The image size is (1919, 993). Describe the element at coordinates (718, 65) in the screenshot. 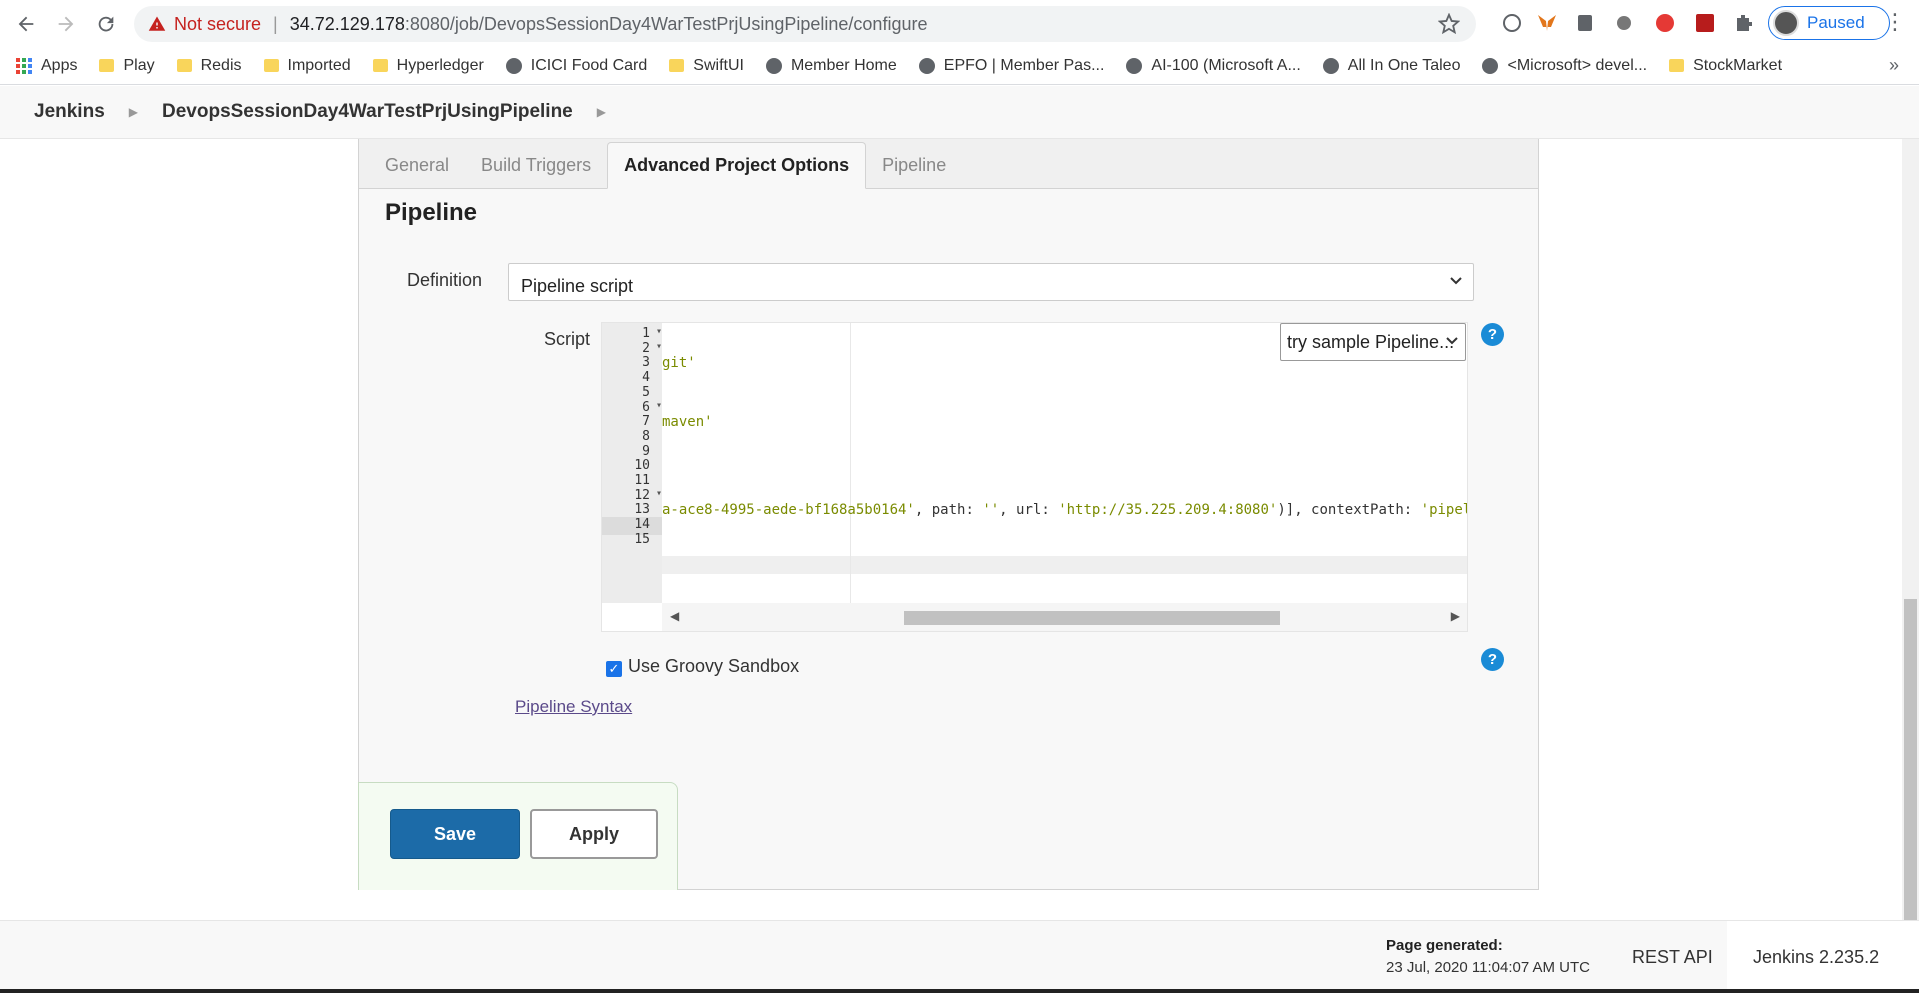

I see `bookmark-label: SwiftUI` at that location.